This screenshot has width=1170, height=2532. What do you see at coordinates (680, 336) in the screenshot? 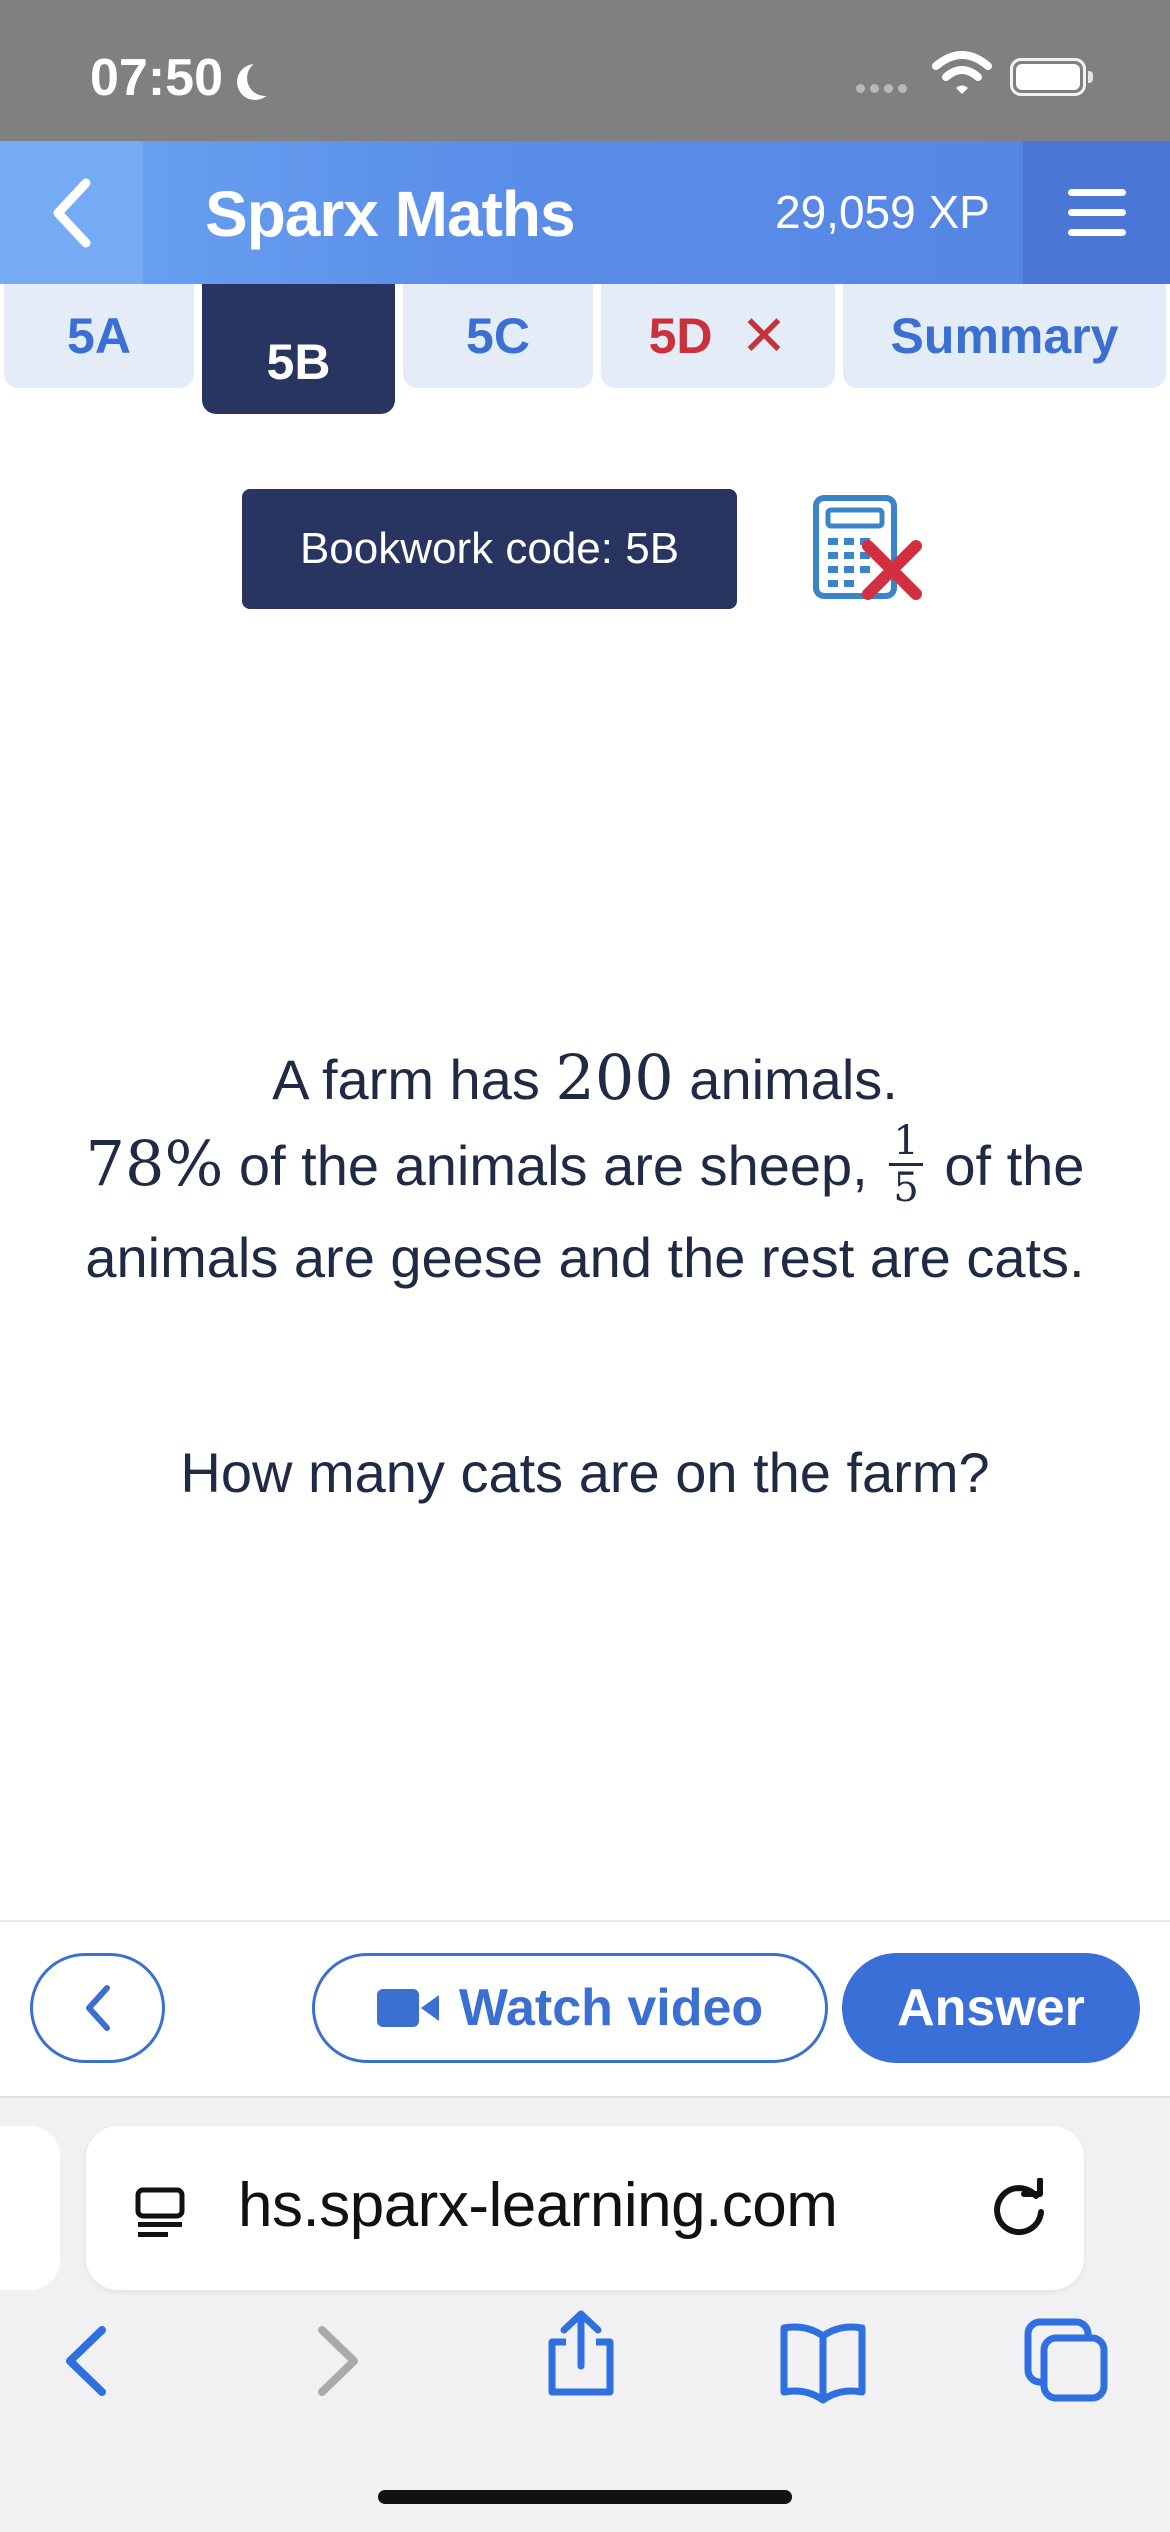
I see `tab-label: 5D` at bounding box center [680, 336].